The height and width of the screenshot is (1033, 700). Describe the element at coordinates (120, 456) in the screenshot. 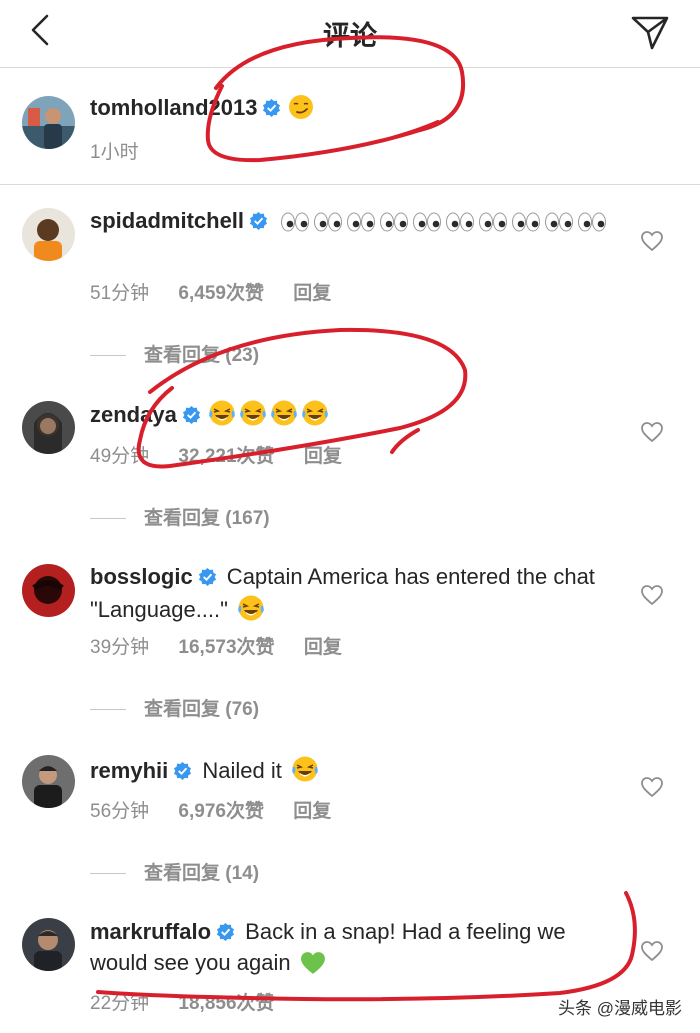

I see `timestamp: 49分钟` at that location.